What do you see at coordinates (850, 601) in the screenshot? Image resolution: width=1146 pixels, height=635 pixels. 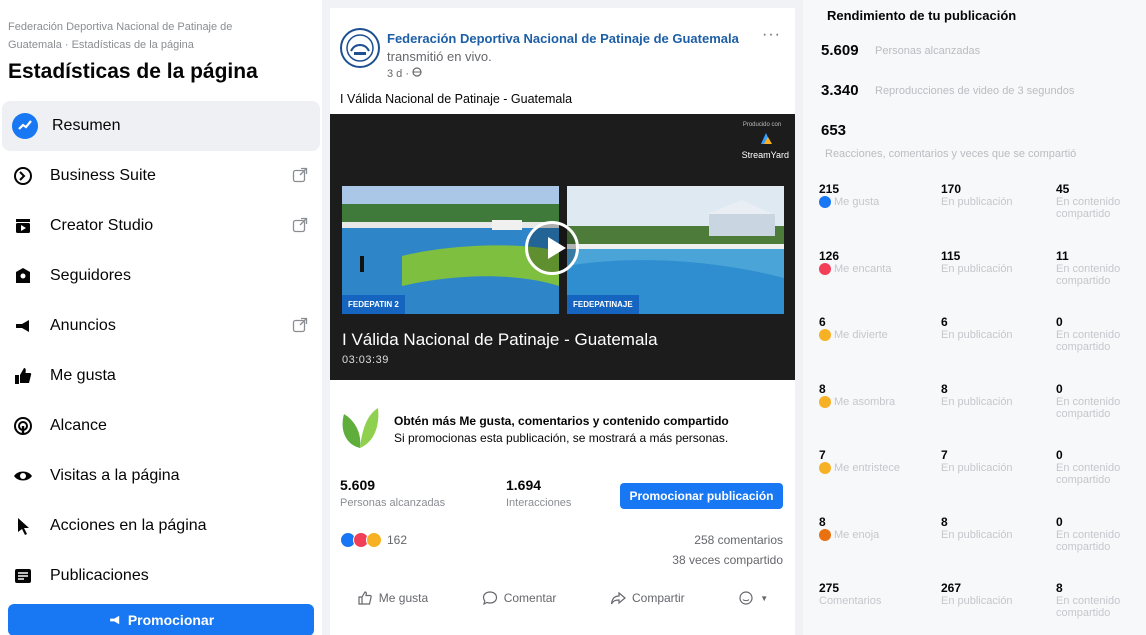 I see `reaction-label: Comentarios` at bounding box center [850, 601].